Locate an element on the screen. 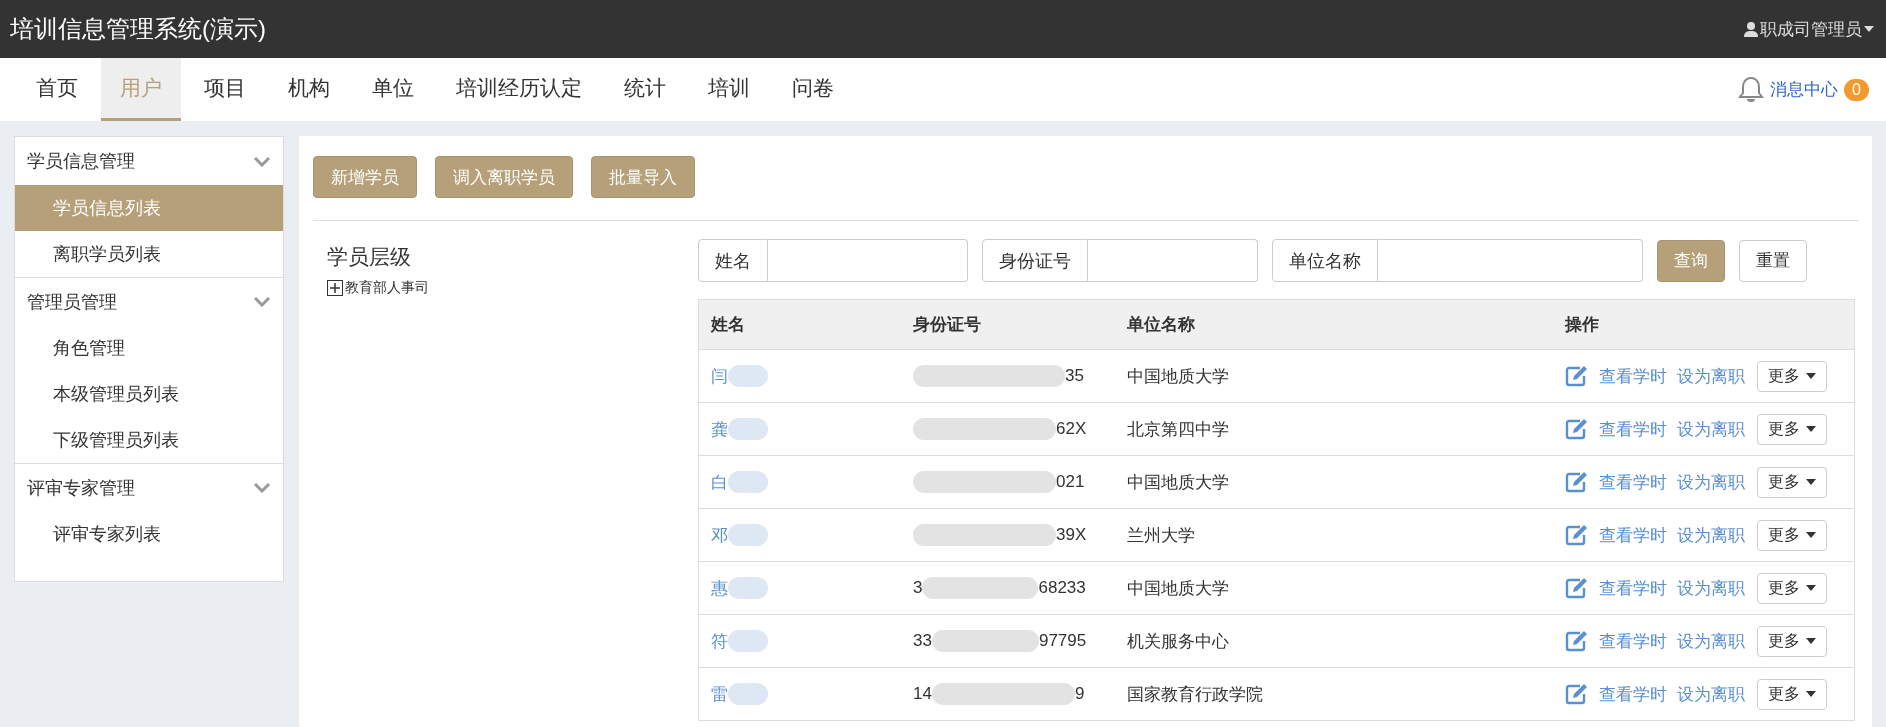  name-link: 邓 is located at coordinates (719, 535).